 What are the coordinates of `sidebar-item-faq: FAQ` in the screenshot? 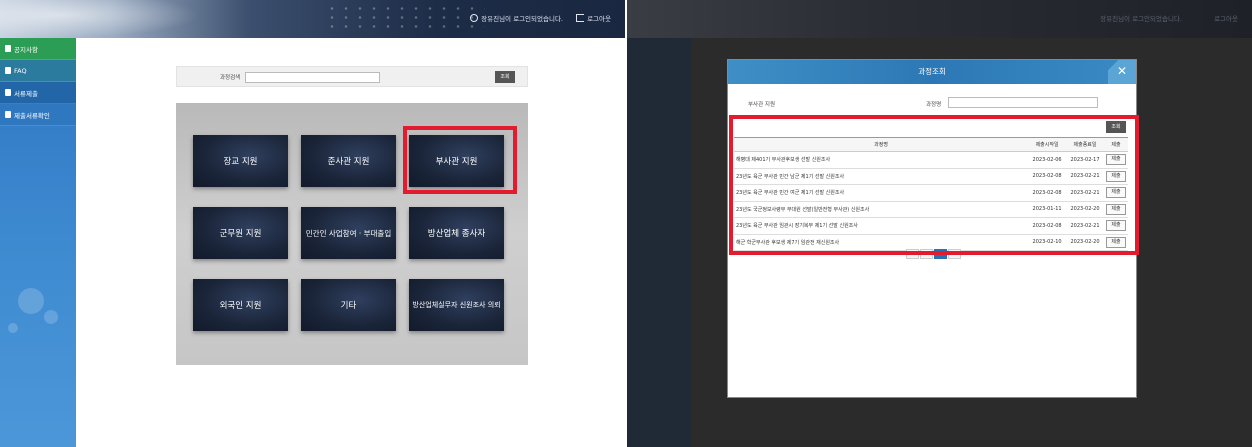 It's located at (38, 71).